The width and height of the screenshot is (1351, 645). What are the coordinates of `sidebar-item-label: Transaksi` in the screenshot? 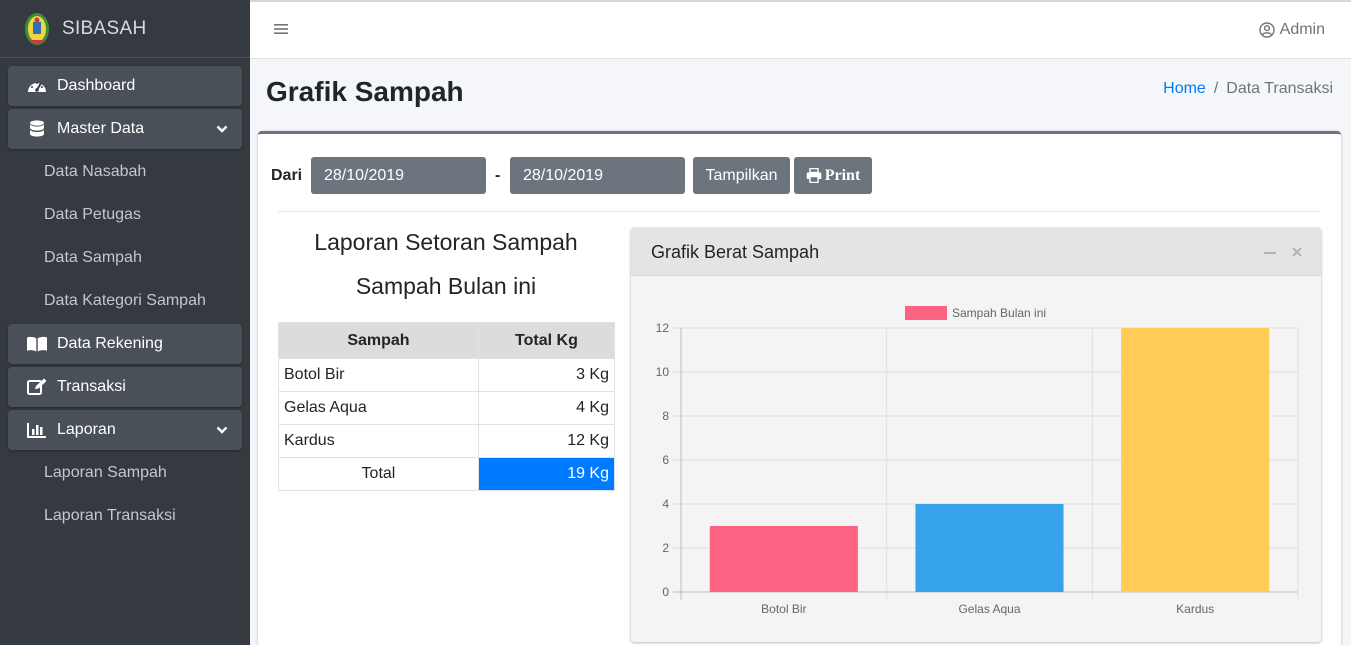 It's located at (91, 386).